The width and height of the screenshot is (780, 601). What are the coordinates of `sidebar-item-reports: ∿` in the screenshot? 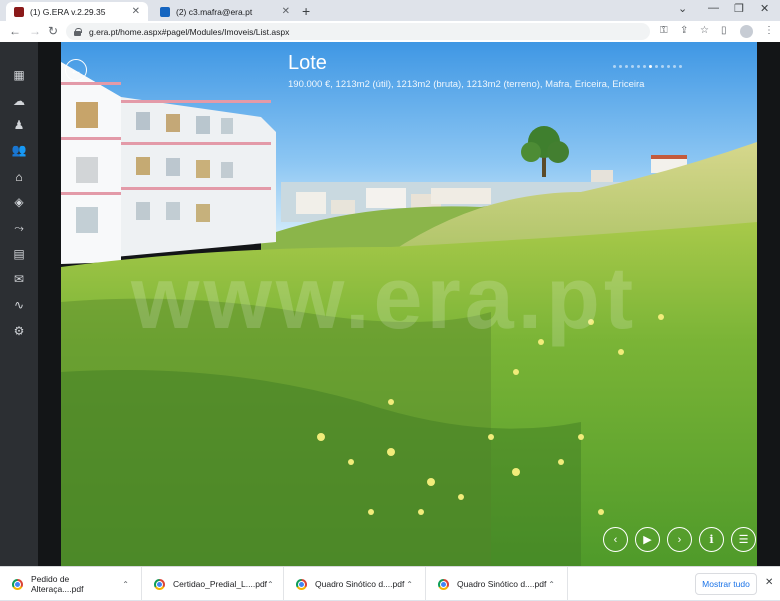 It's located at (19, 305).